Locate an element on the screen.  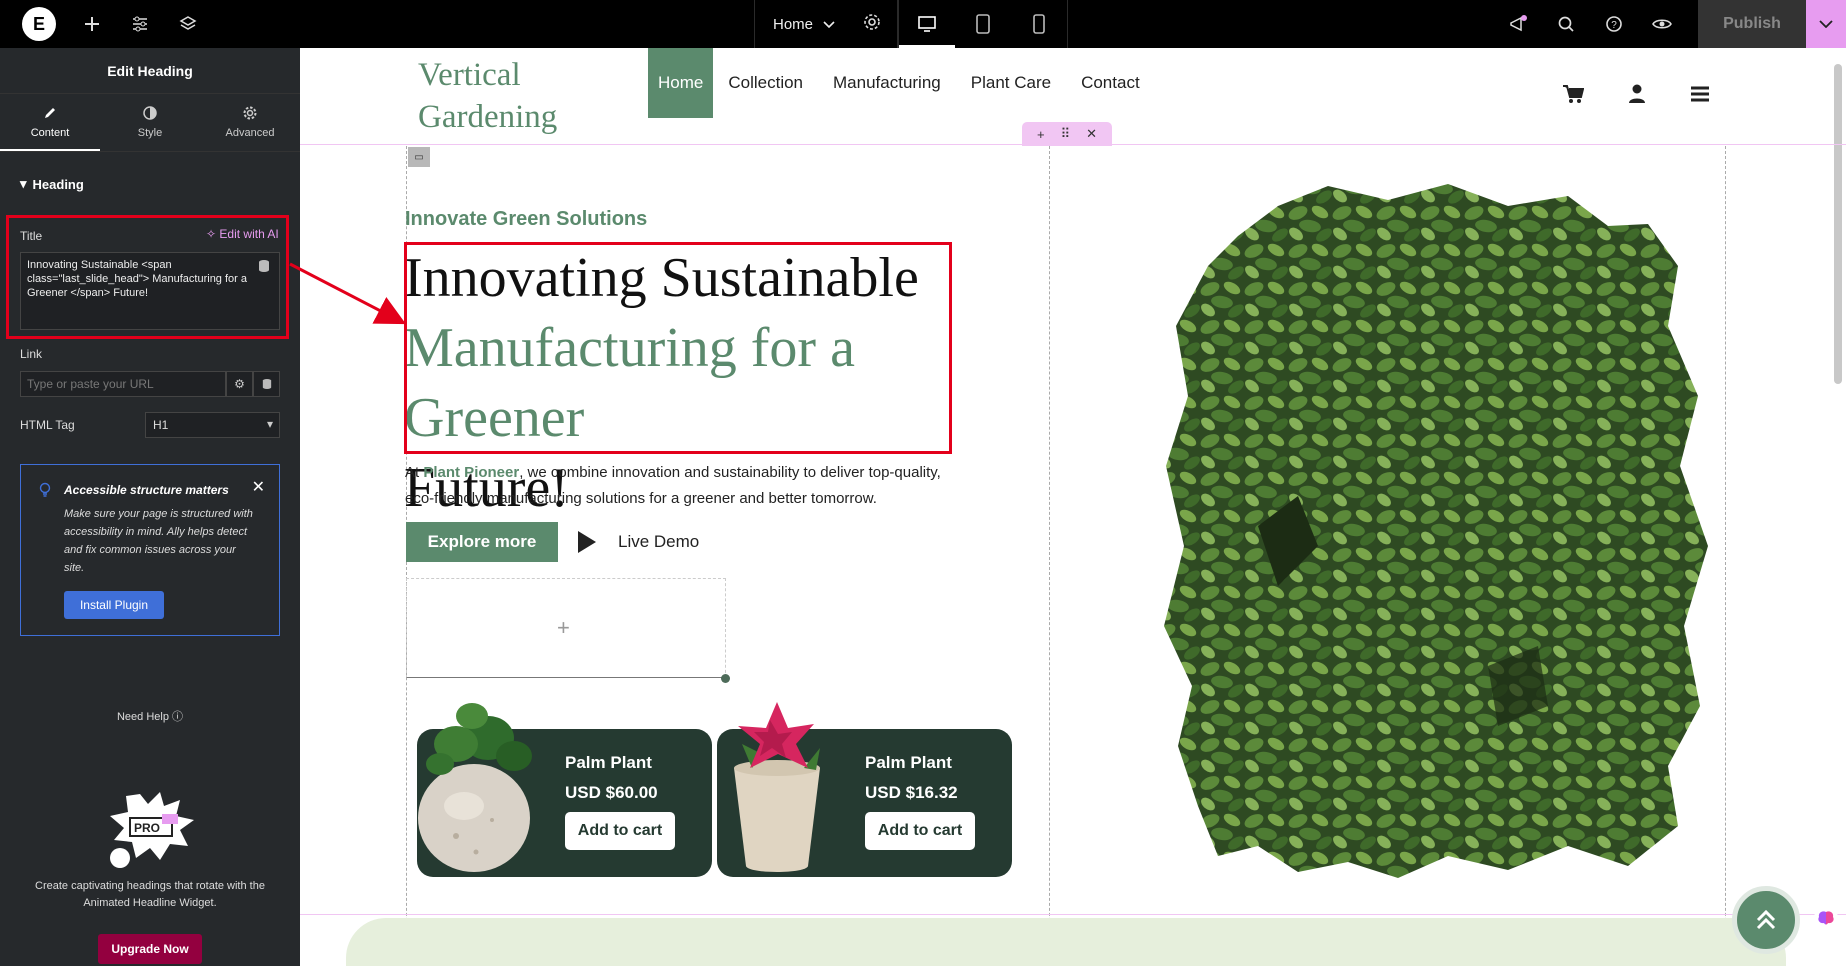
para-prefix: At is located at coordinates (414, 472).